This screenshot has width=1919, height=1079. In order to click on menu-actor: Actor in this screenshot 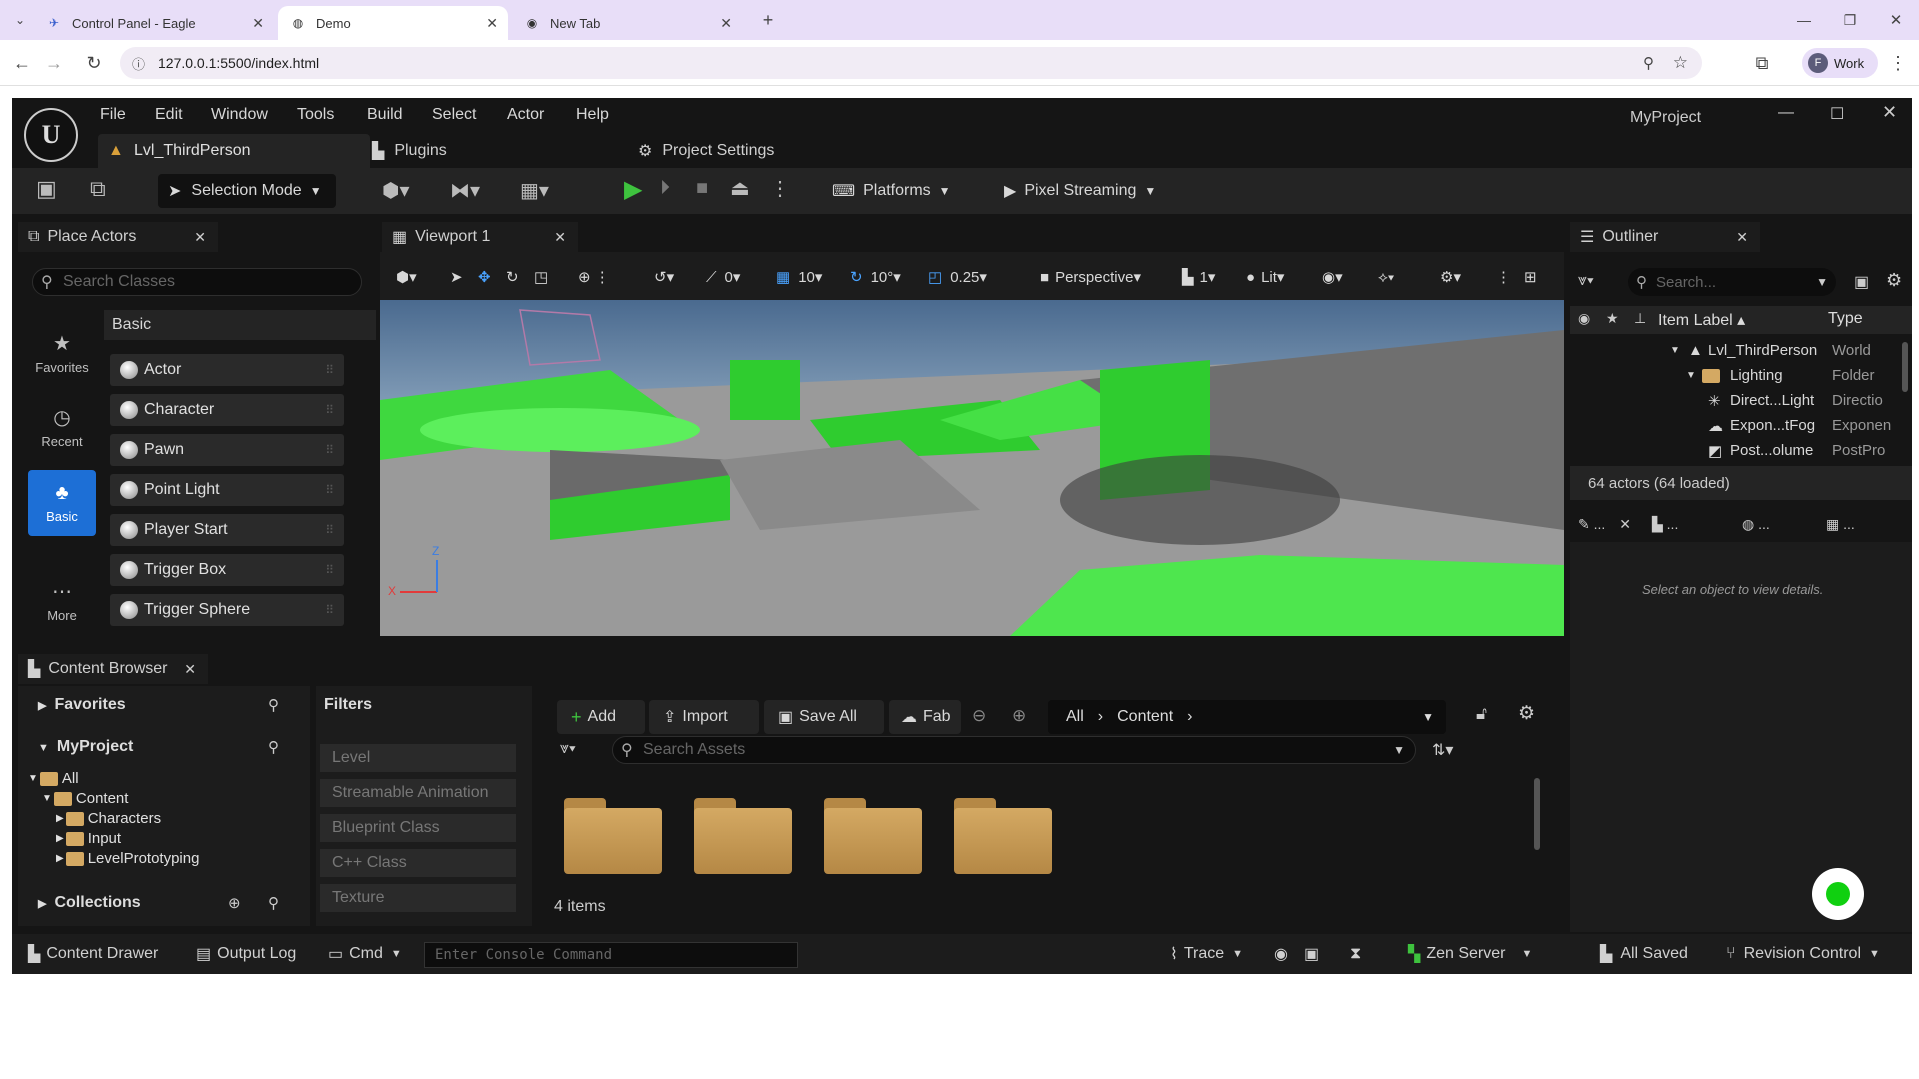, I will do `click(525, 115)`.